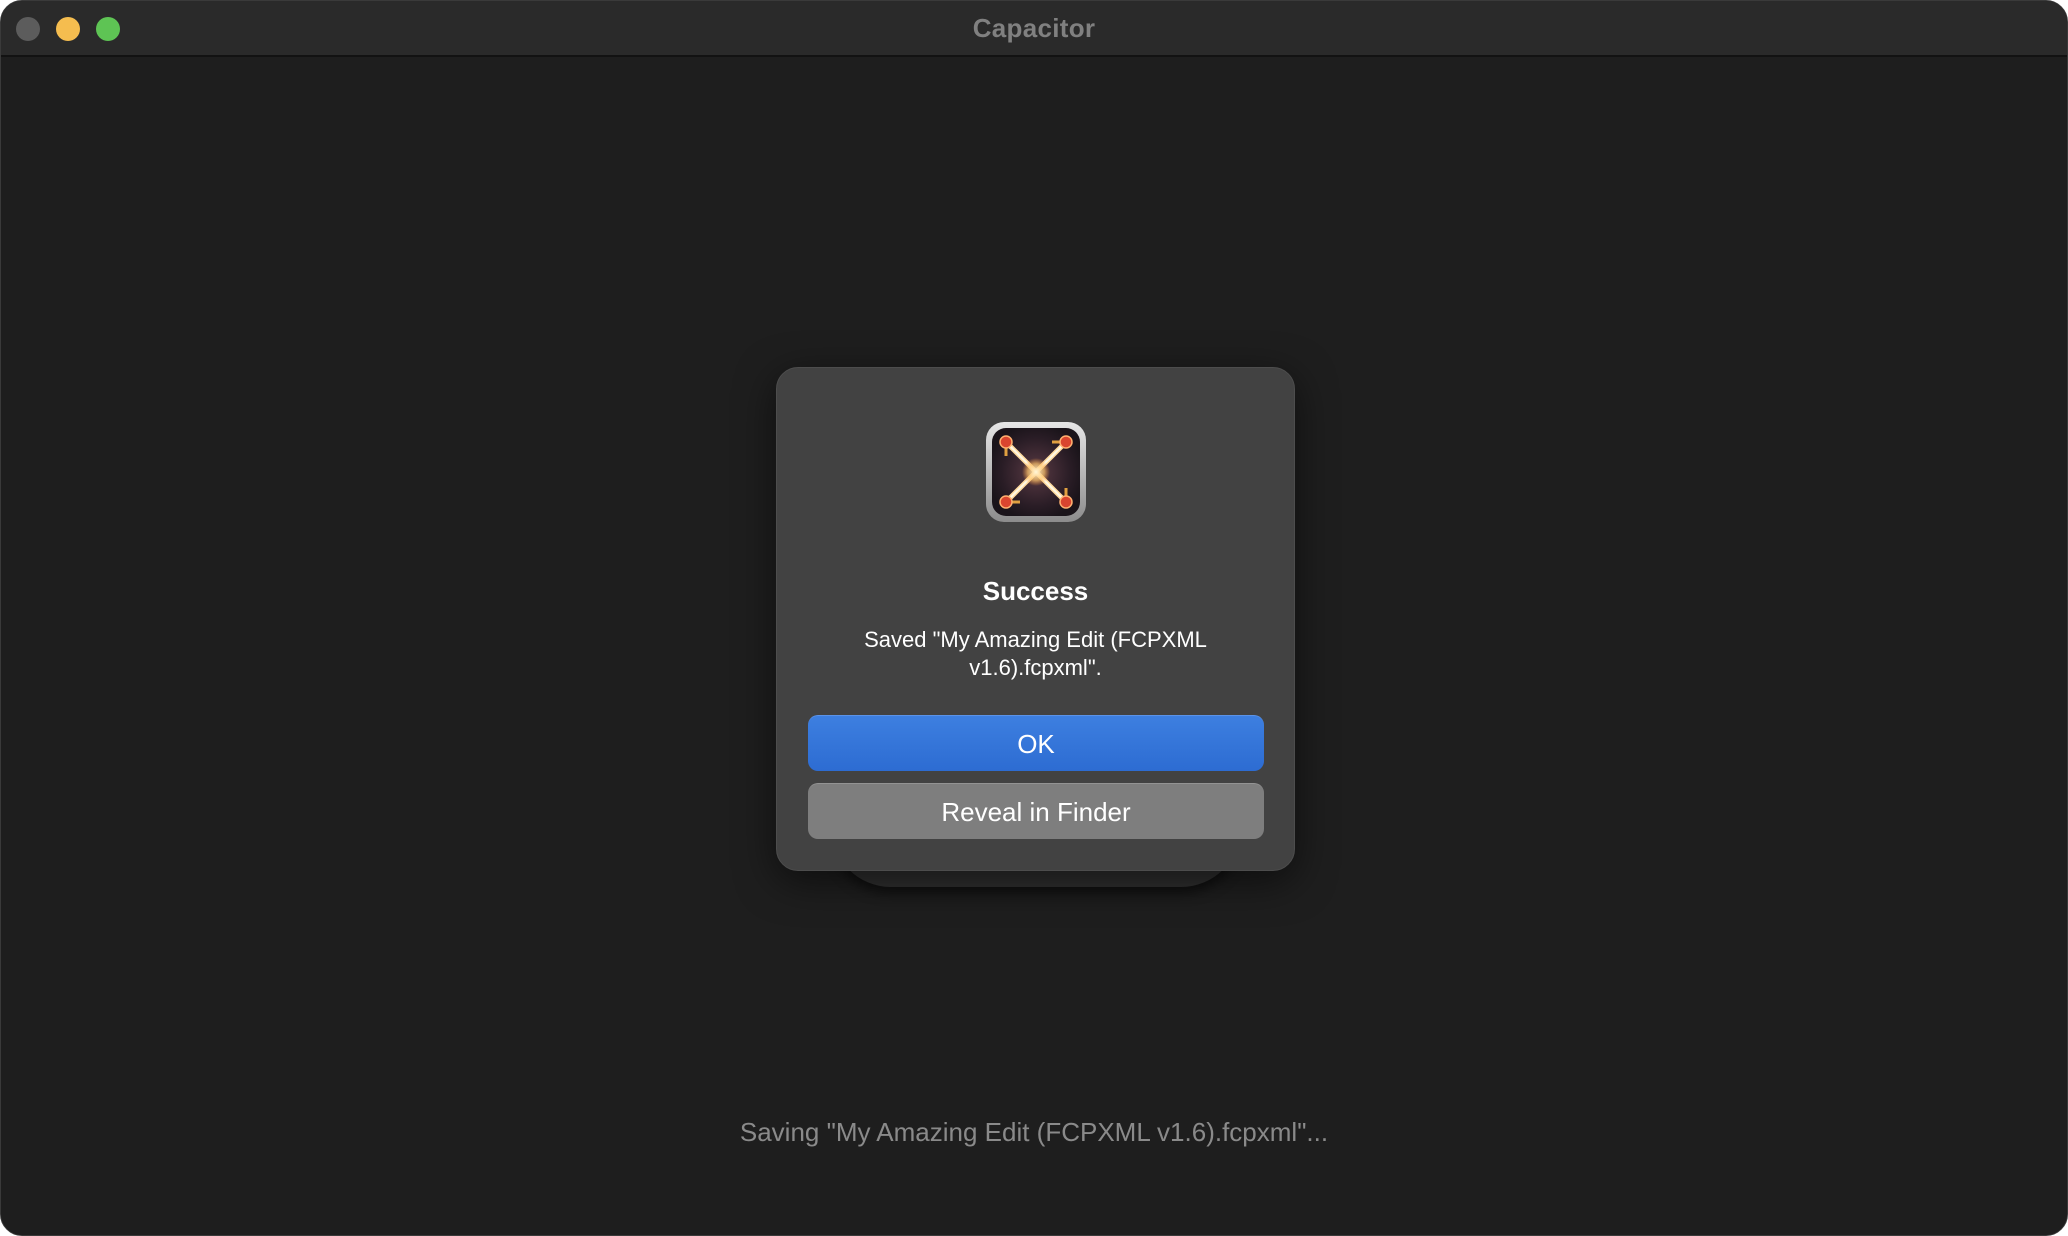 The height and width of the screenshot is (1236, 2068). What do you see at coordinates (1036, 743) in the screenshot?
I see `ok-button: OK` at bounding box center [1036, 743].